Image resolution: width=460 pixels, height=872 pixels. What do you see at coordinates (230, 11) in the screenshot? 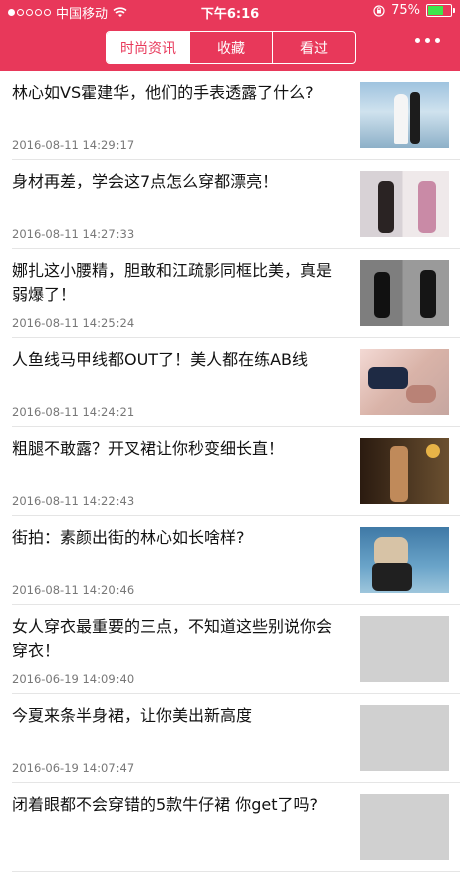
I see `status-bar: 中国移动 下午6:16 75%` at bounding box center [230, 11].